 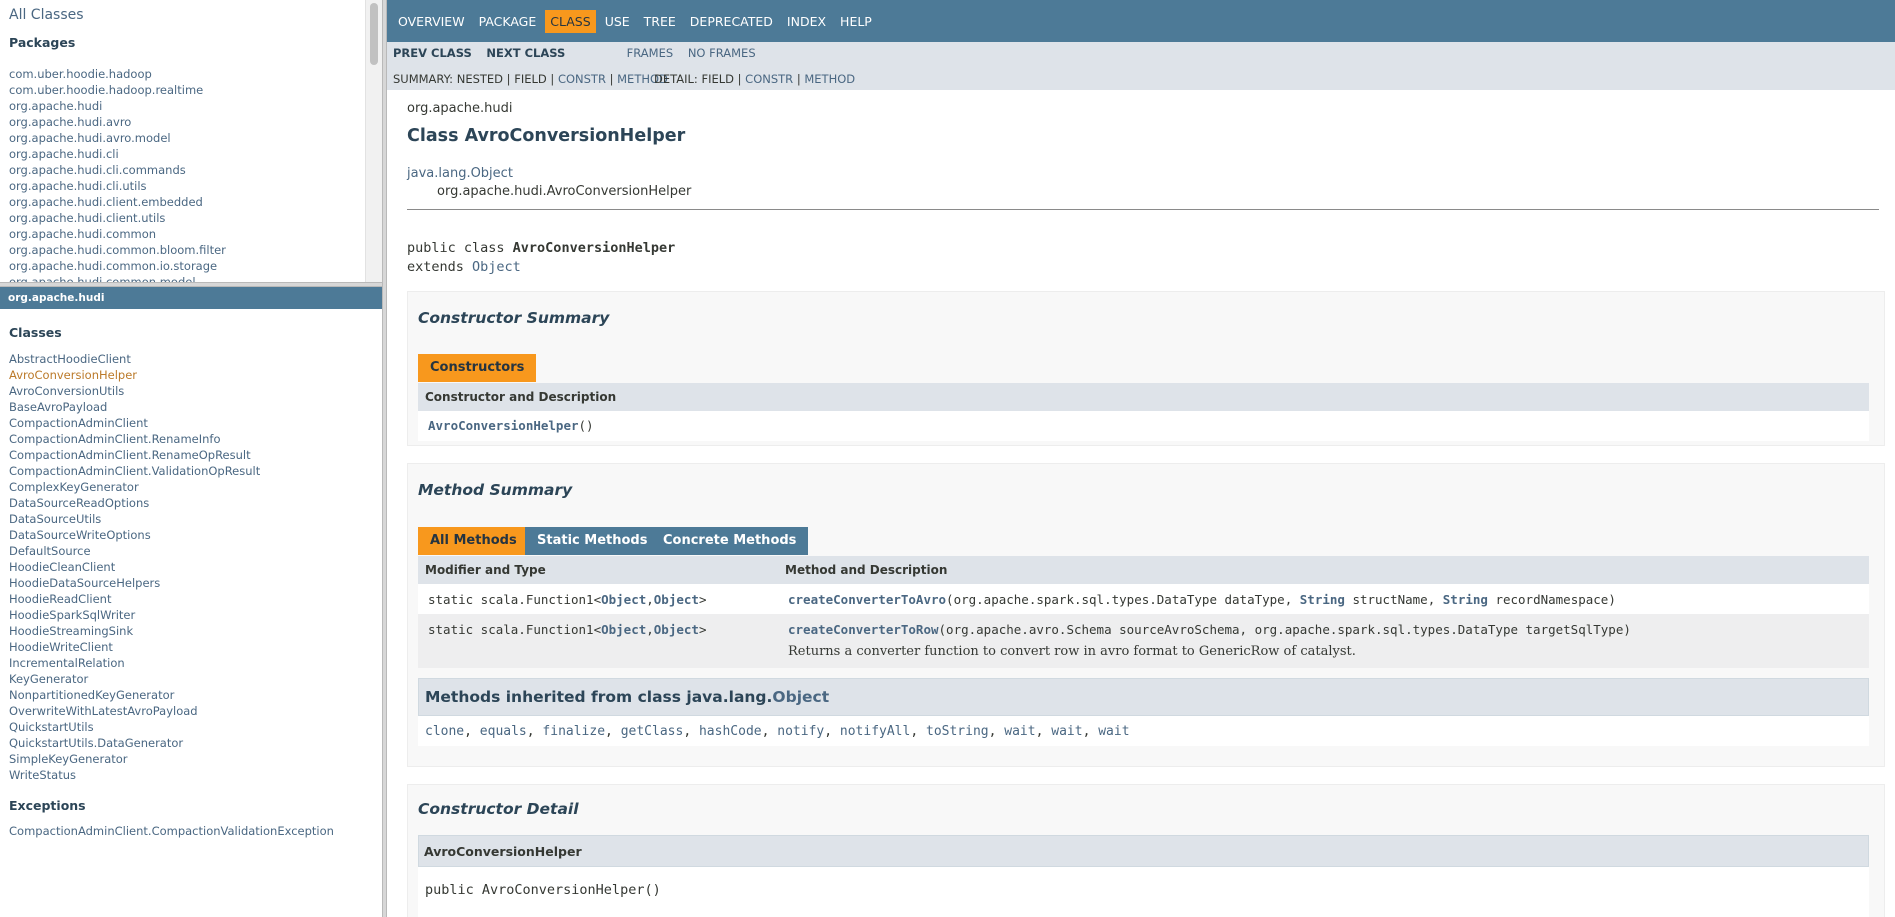 What do you see at coordinates (102, 278) in the screenshot?
I see `package-link: org.apache.hudi.common.model` at bounding box center [102, 278].